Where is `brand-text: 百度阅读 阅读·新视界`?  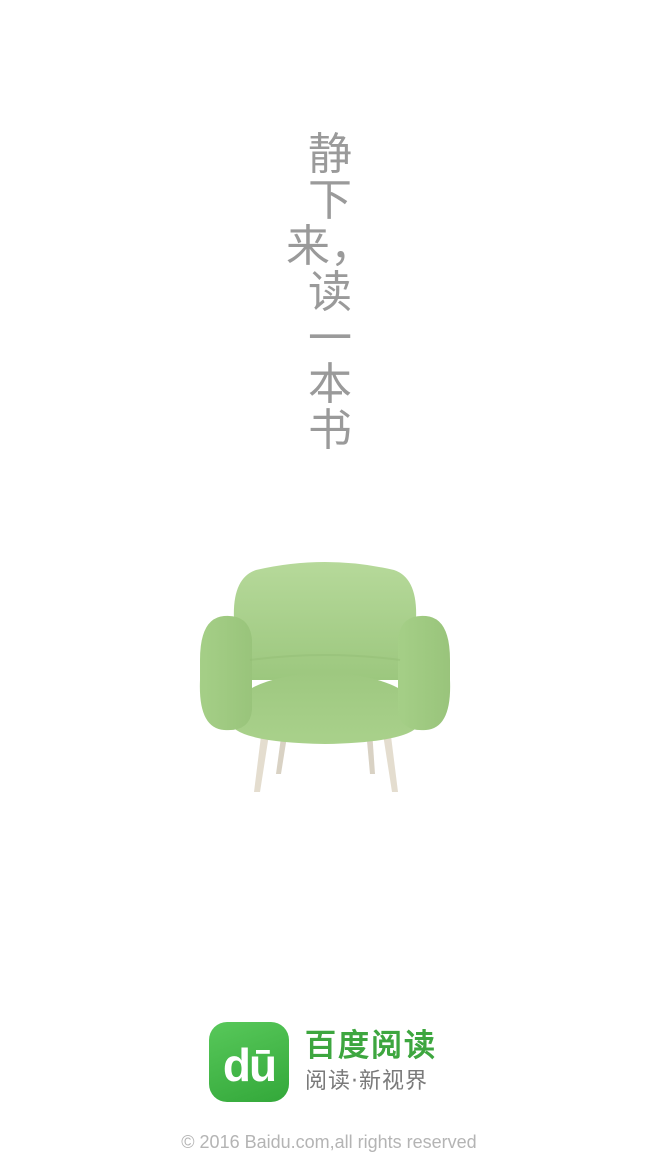 brand-text: 百度阅读 阅读·新视界 is located at coordinates (371, 1062).